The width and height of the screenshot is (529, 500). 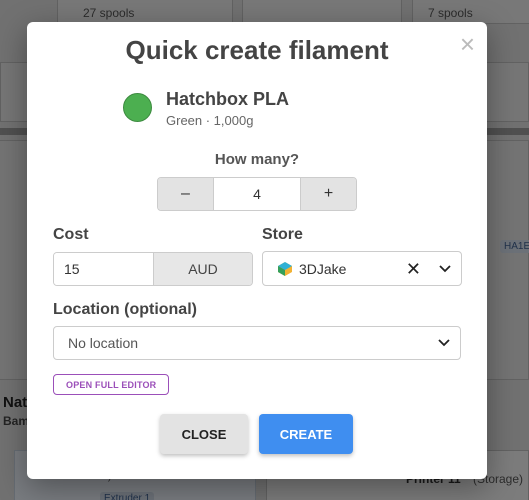 What do you see at coordinates (362, 268) in the screenshot?
I see `store-select: 3DJake ✕` at bounding box center [362, 268].